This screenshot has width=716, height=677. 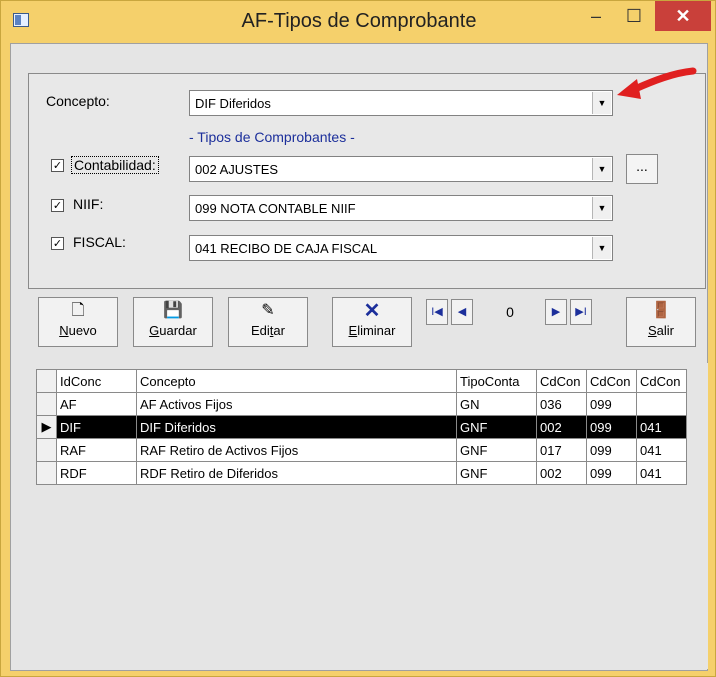 What do you see at coordinates (173, 322) in the screenshot?
I see `guardar-button: 💾 Guardar` at bounding box center [173, 322].